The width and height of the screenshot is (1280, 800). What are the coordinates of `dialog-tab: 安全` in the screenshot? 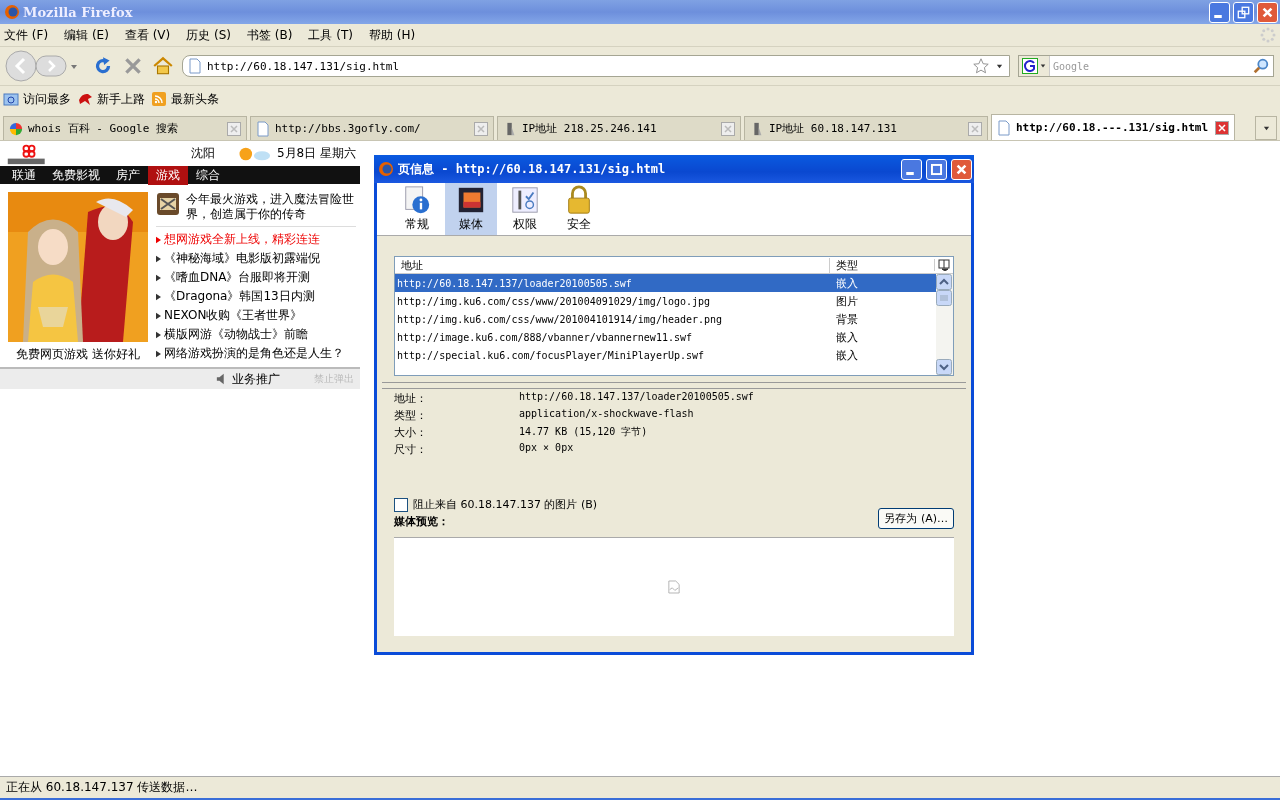 It's located at (579, 209).